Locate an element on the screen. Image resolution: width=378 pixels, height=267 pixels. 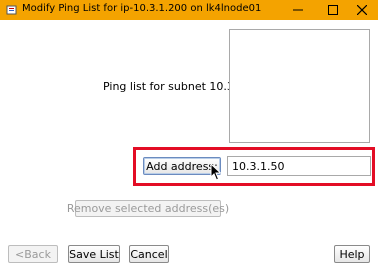
back-button: <Back is located at coordinates (33, 254).